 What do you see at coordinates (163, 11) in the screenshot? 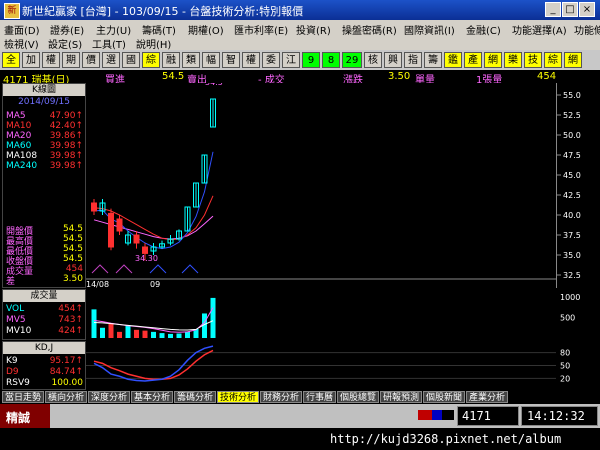
I see `window-title: 新世紀贏家 [台灣] - 103/09/15 - 台盤技術分析:特別報價` at bounding box center [163, 11].